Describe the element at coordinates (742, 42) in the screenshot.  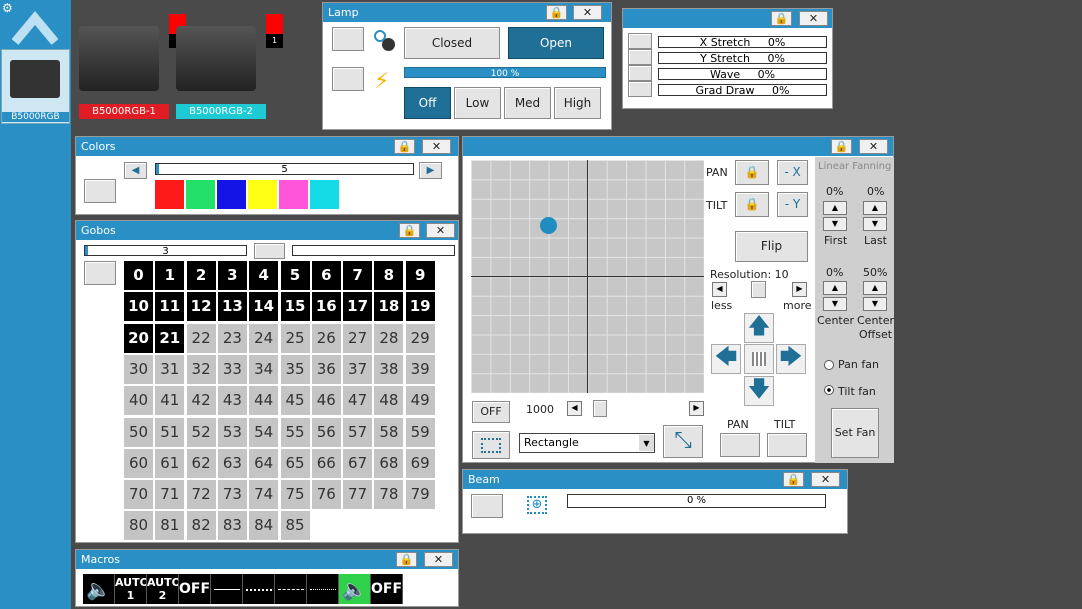
I see `x-stretch-bar: X Stretch 0%` at that location.